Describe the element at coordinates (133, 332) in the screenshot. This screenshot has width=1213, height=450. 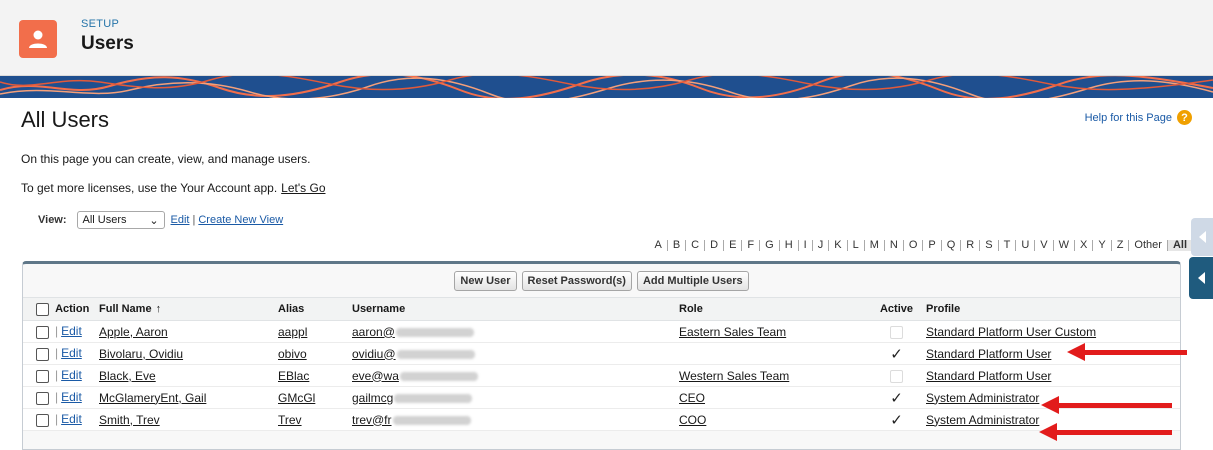
I see `user-full-name-link: Apple, Aaron` at that location.